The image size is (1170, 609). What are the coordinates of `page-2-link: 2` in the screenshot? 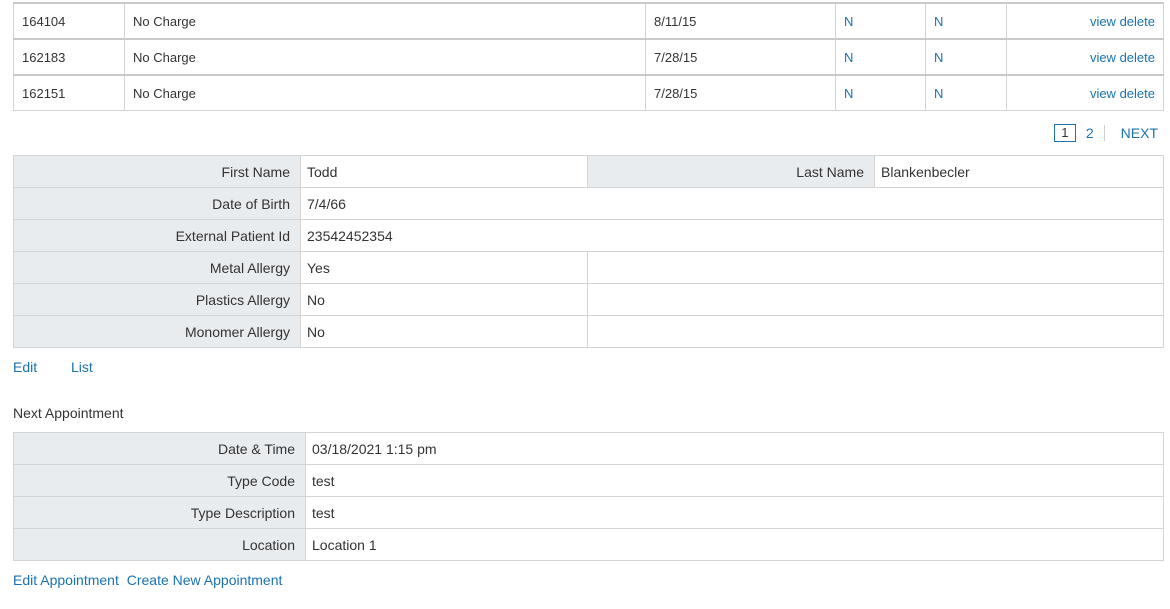 It's located at (1090, 133).